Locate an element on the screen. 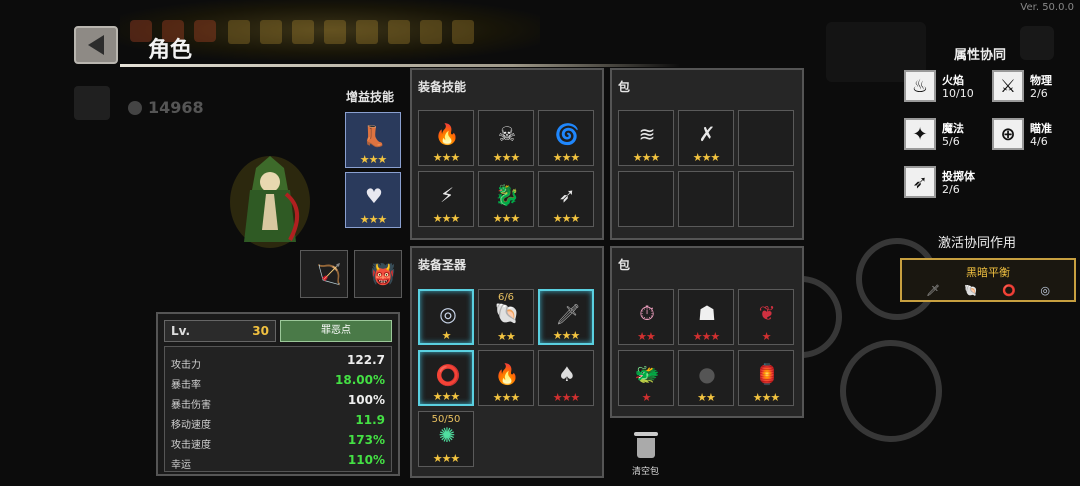 The width and height of the screenshot is (1080, 486). title-underline is located at coordinates (400, 65).